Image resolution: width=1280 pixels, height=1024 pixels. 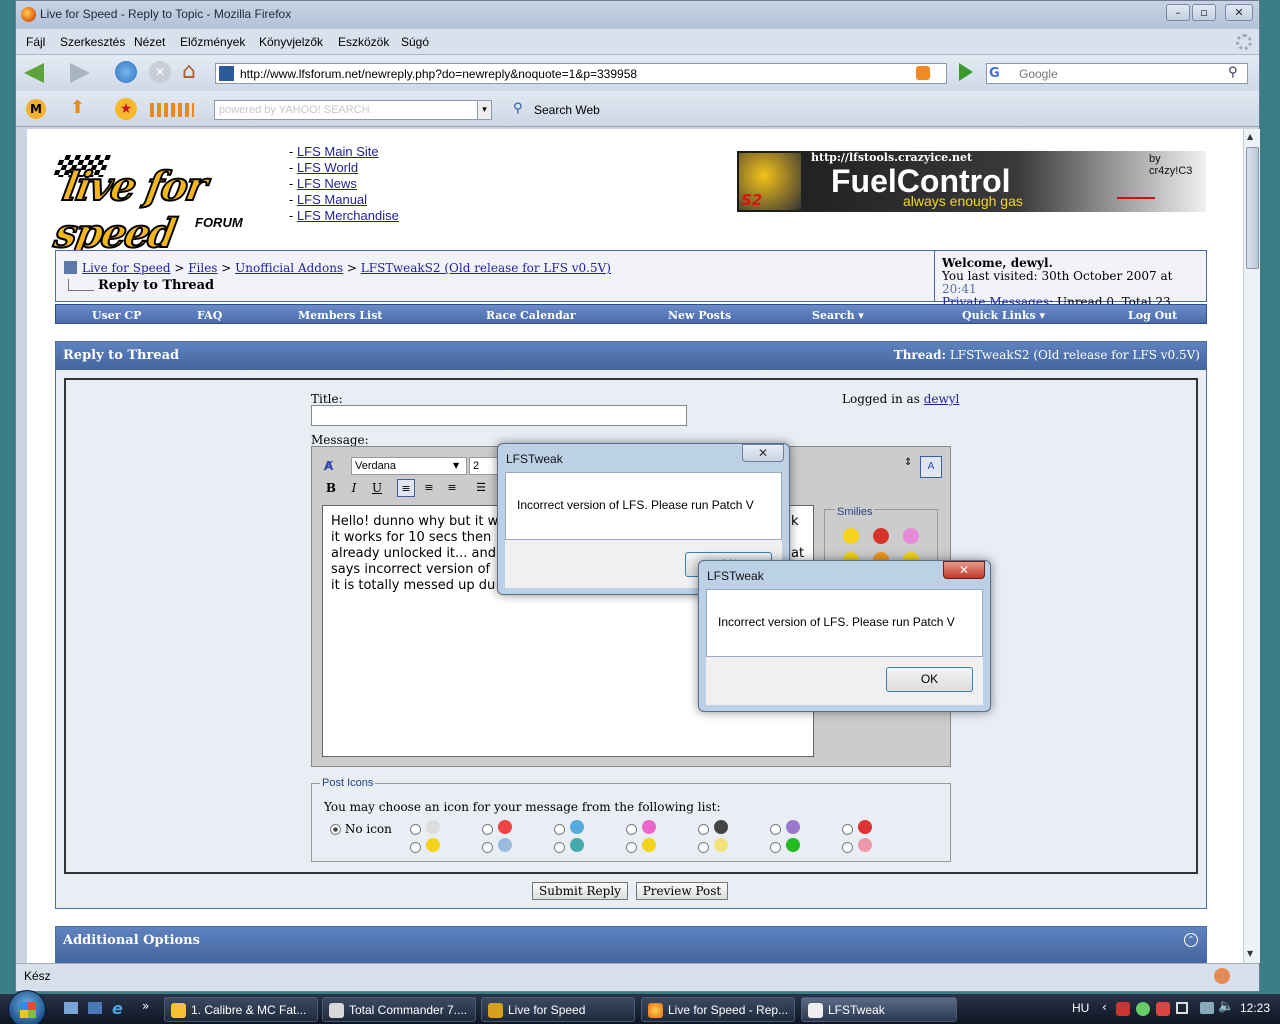 I want to click on ordered-list-button: ☰, so click(x=481, y=488).